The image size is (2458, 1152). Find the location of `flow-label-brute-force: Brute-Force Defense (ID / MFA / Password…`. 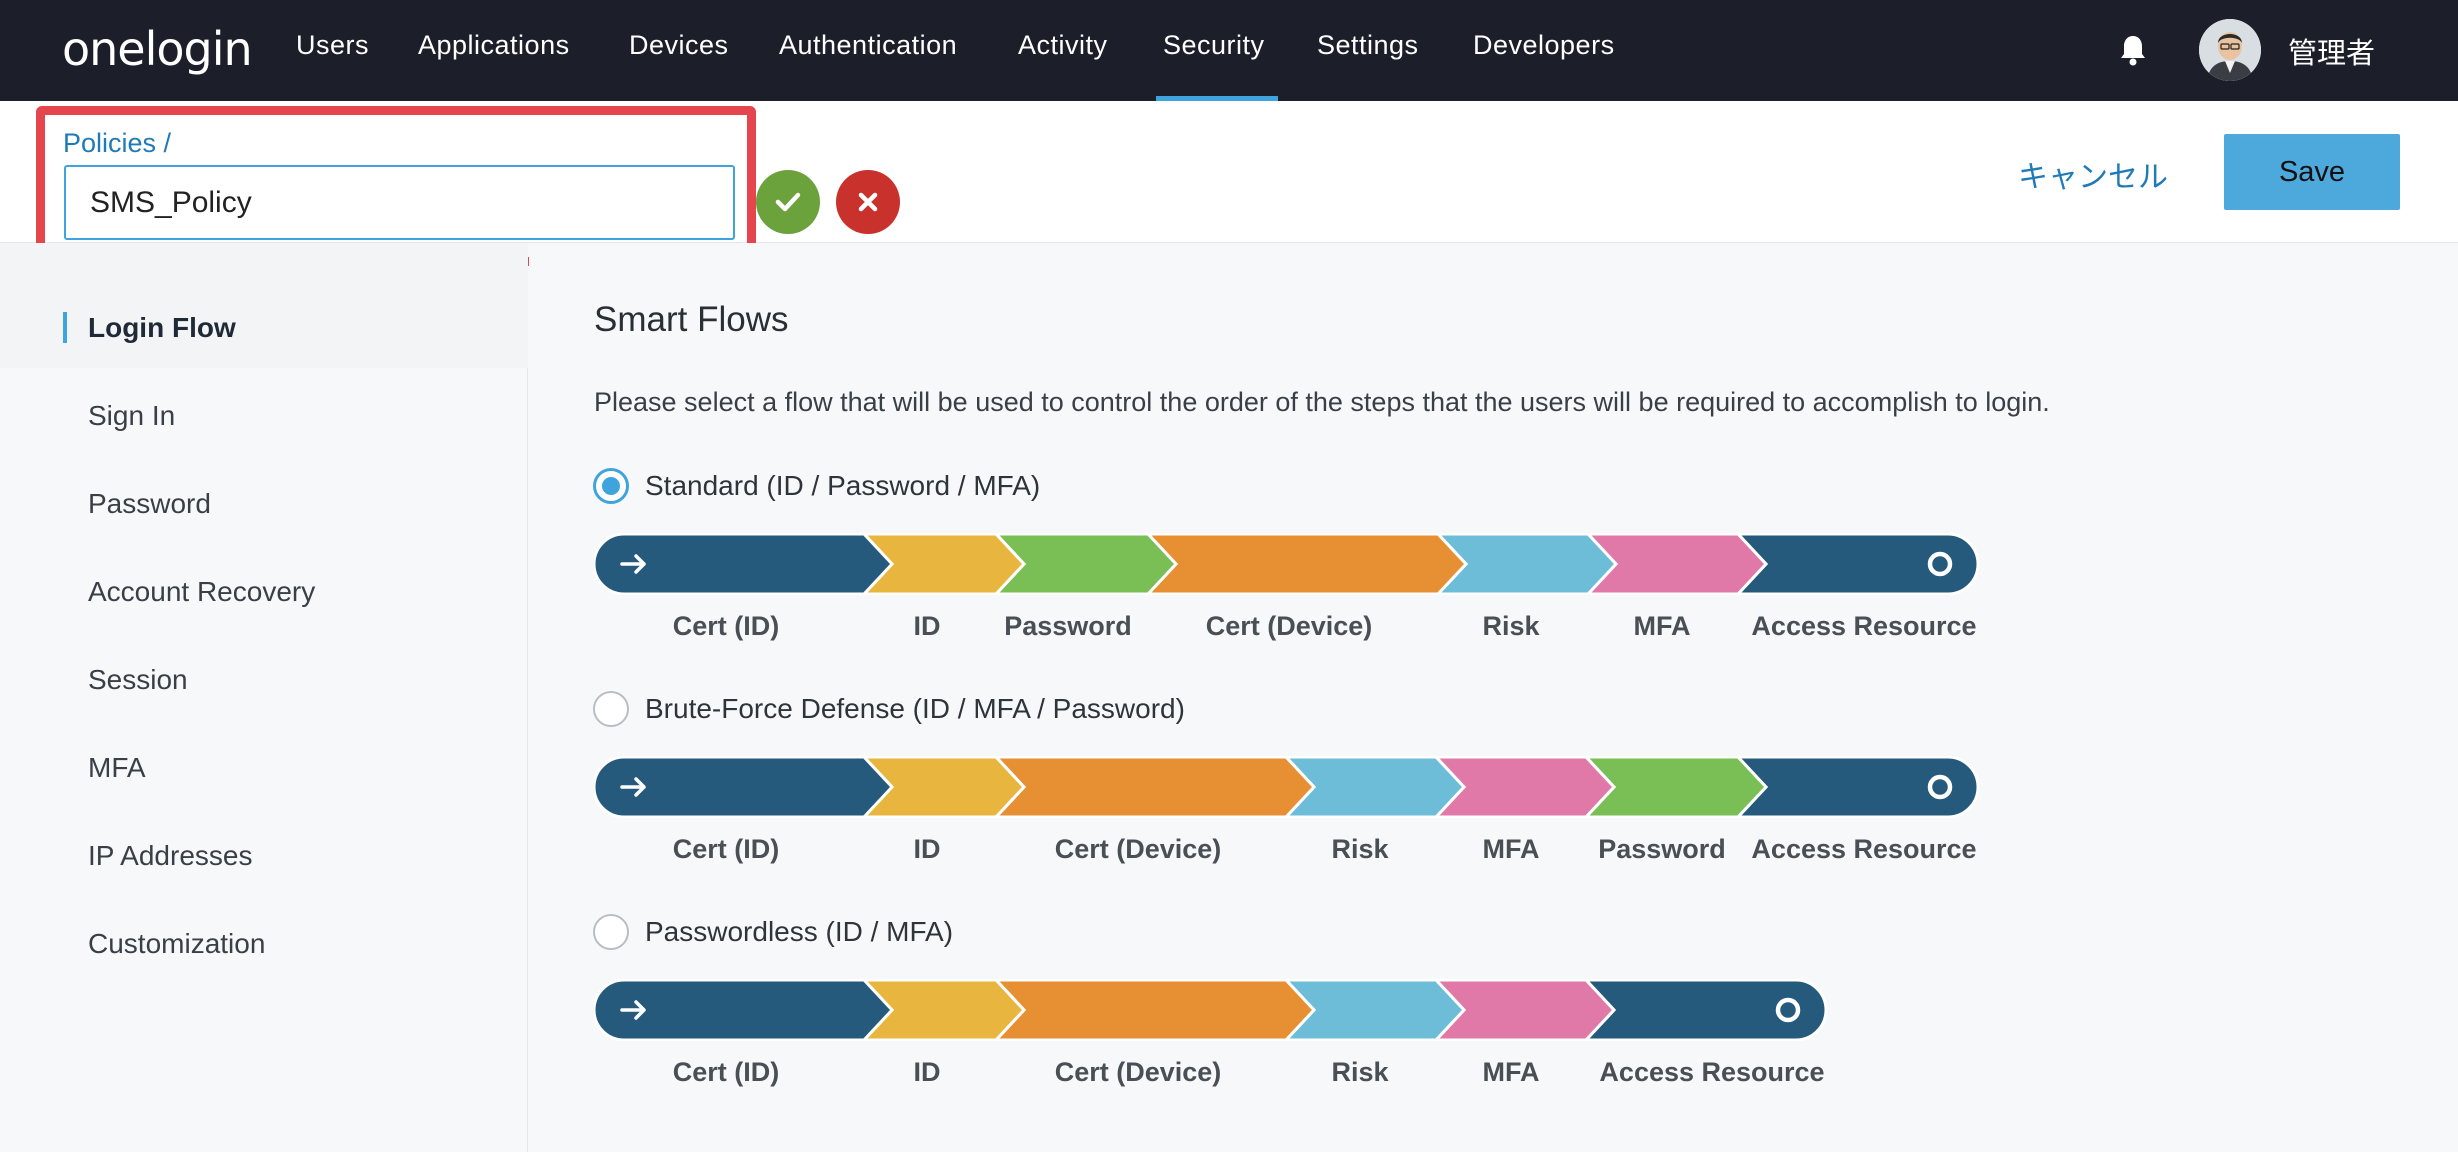

flow-label-brute-force: Brute-Force Defense (ID / MFA / Password… is located at coordinates (915, 709).